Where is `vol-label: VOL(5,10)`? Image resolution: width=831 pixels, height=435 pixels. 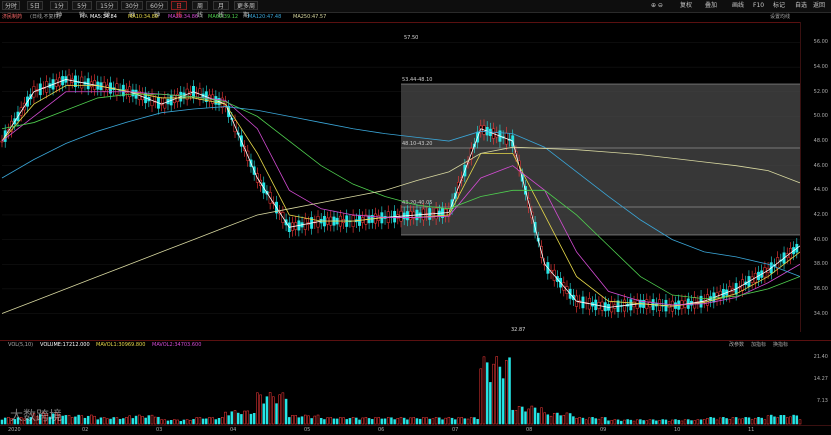
vol-label: VOL(5,10) is located at coordinates (21, 345).